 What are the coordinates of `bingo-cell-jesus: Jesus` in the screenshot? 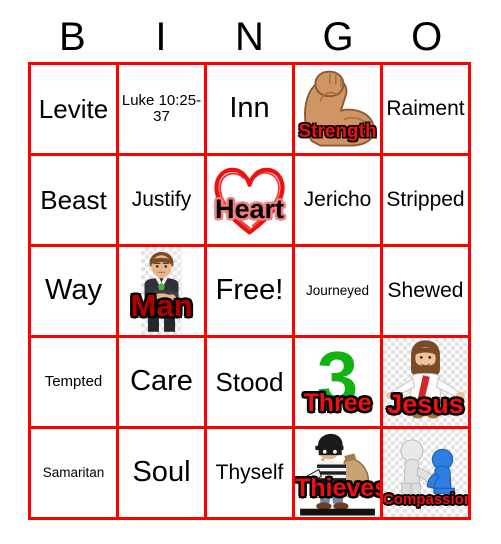 It's located at (427, 383).